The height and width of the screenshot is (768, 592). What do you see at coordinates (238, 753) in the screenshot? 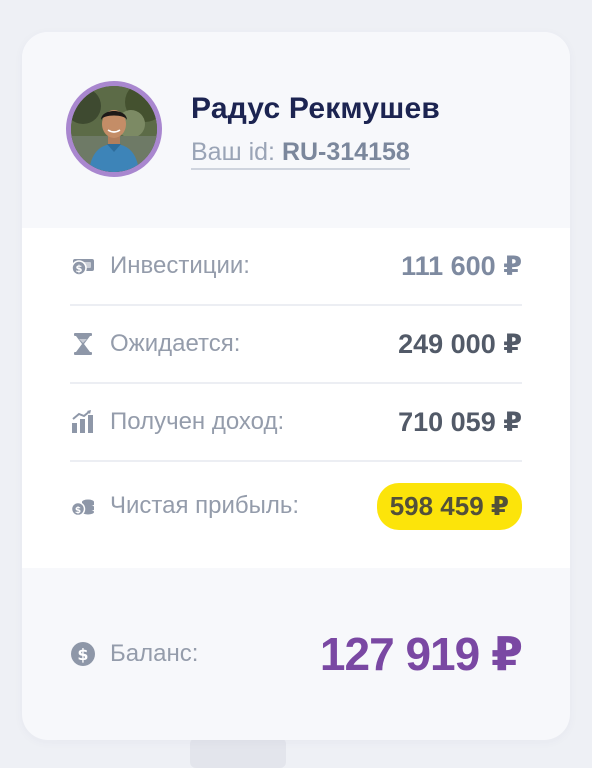
I see `background-tab` at bounding box center [238, 753].